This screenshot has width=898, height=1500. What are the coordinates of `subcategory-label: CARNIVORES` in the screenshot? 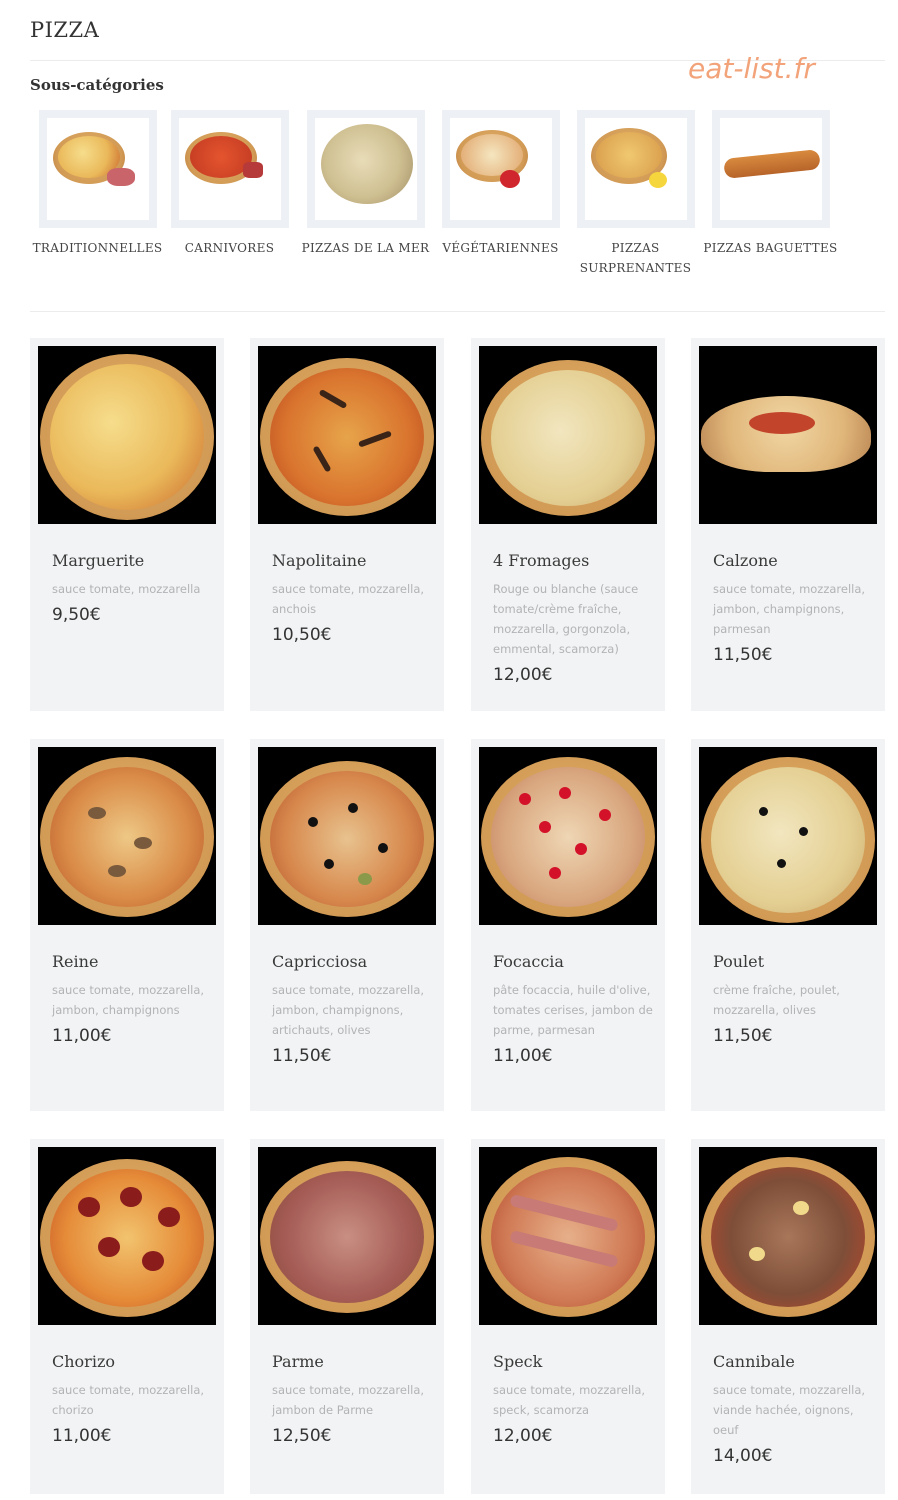 It's located at (229, 248).